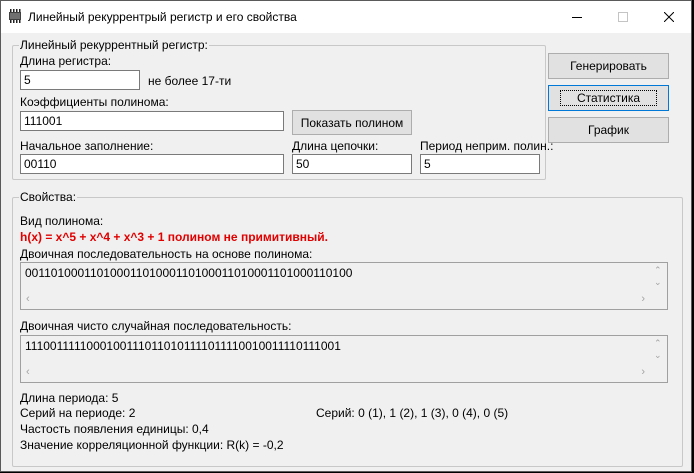  What do you see at coordinates (15, 16) in the screenshot?
I see `register-chip-icon` at bounding box center [15, 16].